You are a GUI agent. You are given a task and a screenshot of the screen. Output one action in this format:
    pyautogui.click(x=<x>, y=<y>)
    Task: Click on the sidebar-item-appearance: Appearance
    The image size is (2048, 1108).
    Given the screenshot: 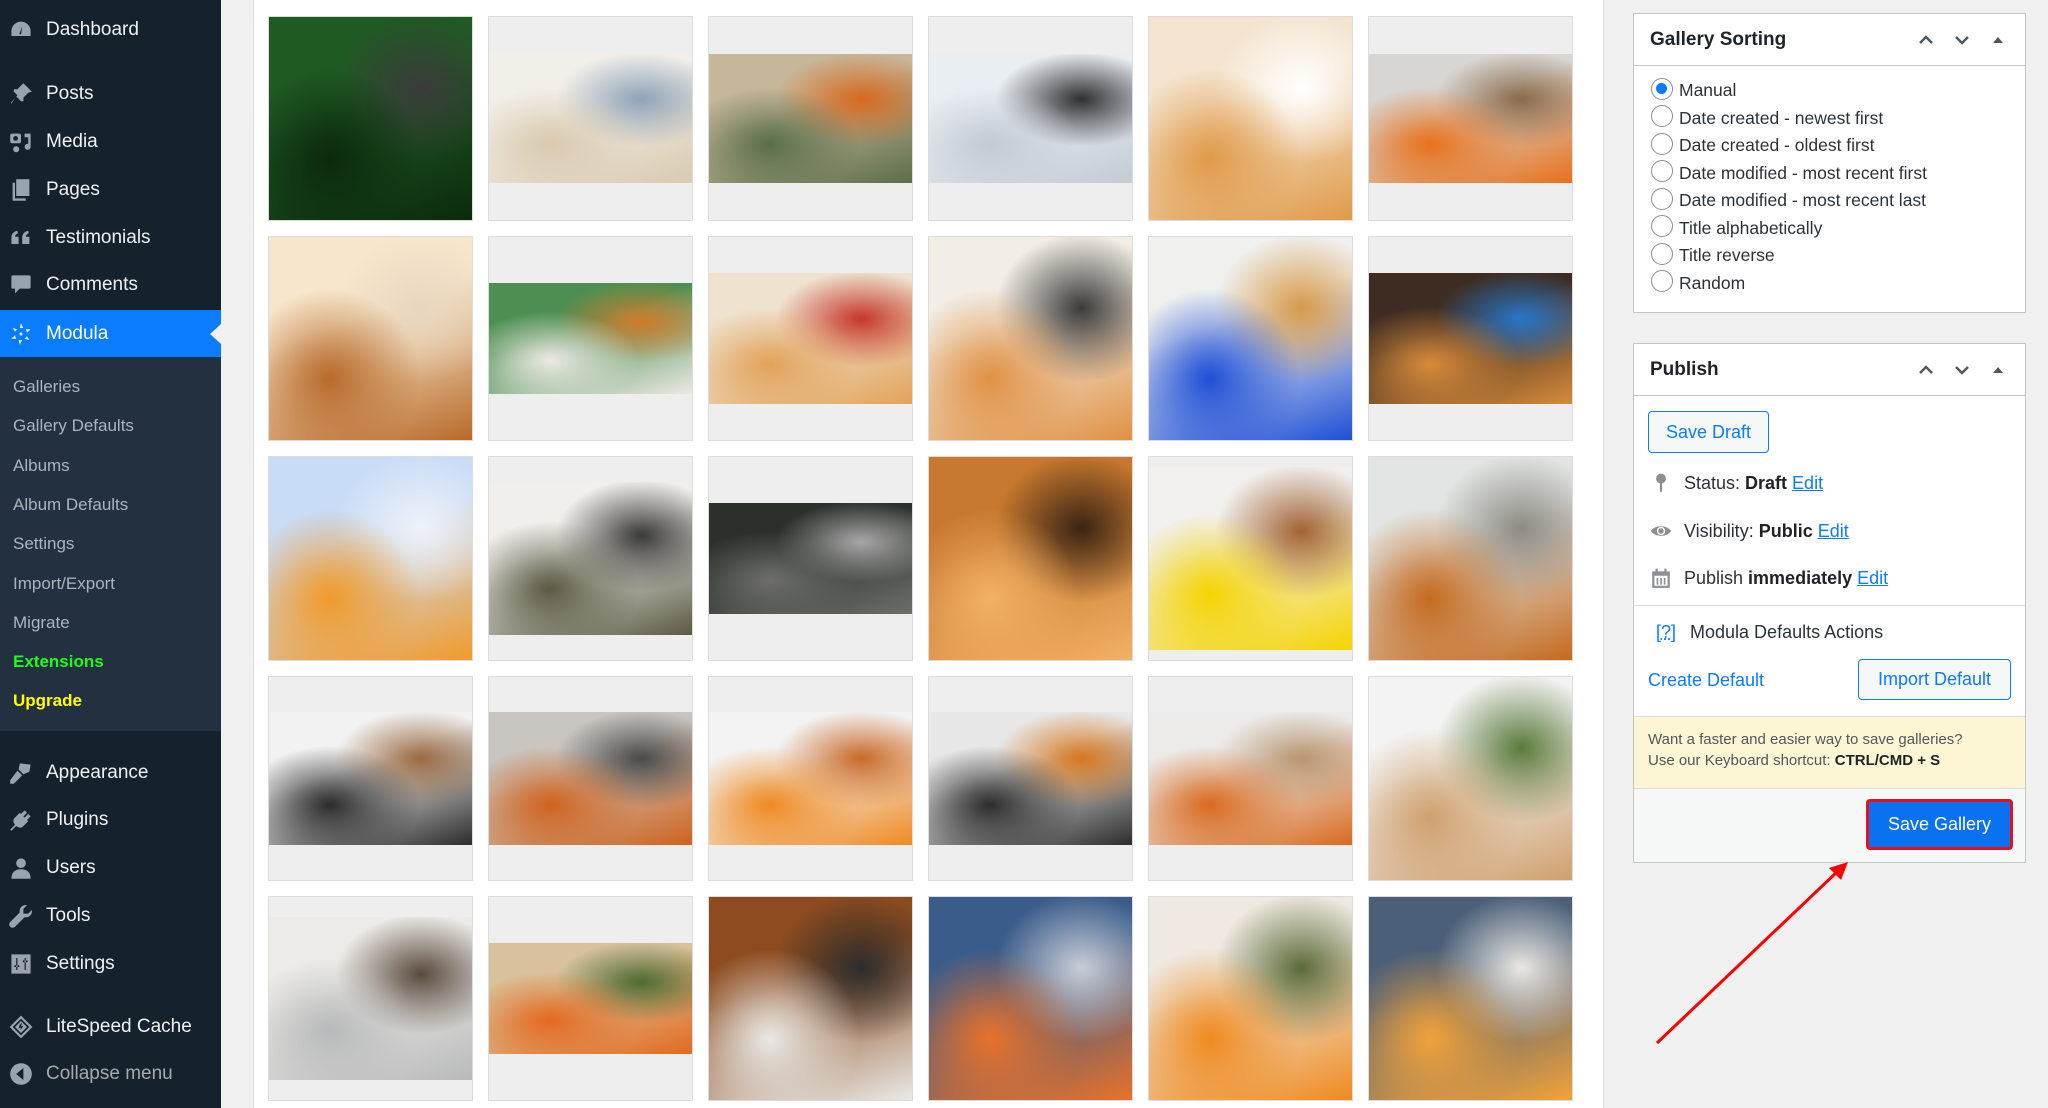 What is the action you would take?
    pyautogui.click(x=110, y=773)
    